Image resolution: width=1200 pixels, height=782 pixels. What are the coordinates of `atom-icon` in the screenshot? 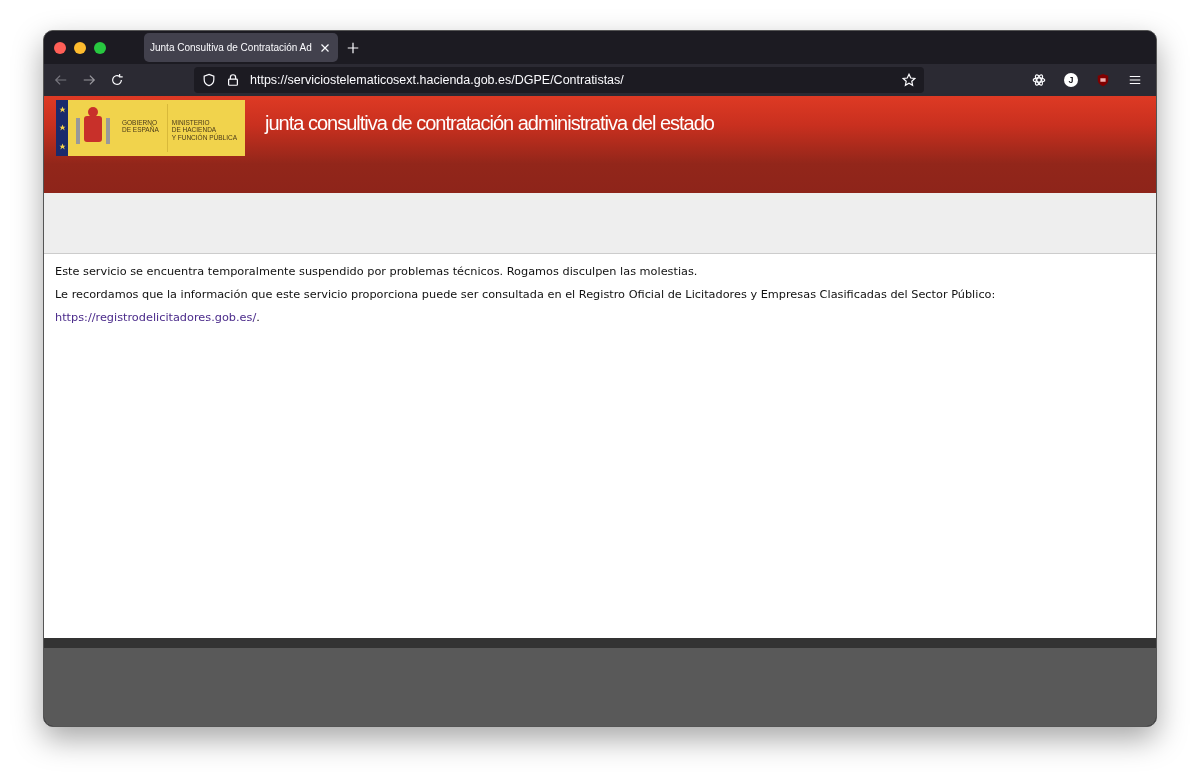 It's located at (1039, 80).